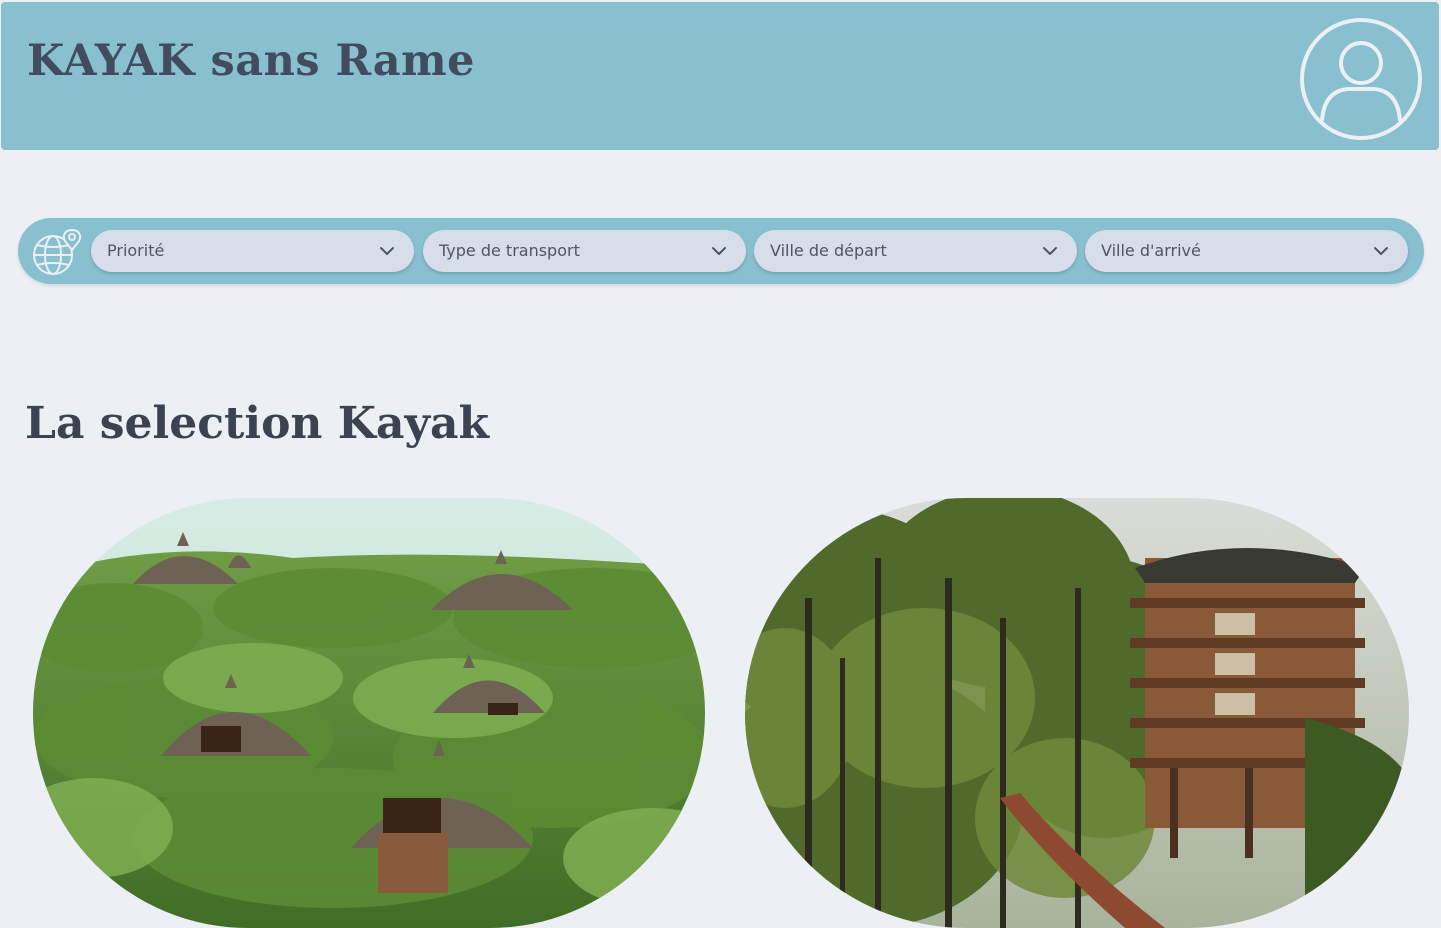 Image resolution: width=1441 pixels, height=928 pixels. What do you see at coordinates (1361, 79) in the screenshot?
I see `user-avatar-icon` at bounding box center [1361, 79].